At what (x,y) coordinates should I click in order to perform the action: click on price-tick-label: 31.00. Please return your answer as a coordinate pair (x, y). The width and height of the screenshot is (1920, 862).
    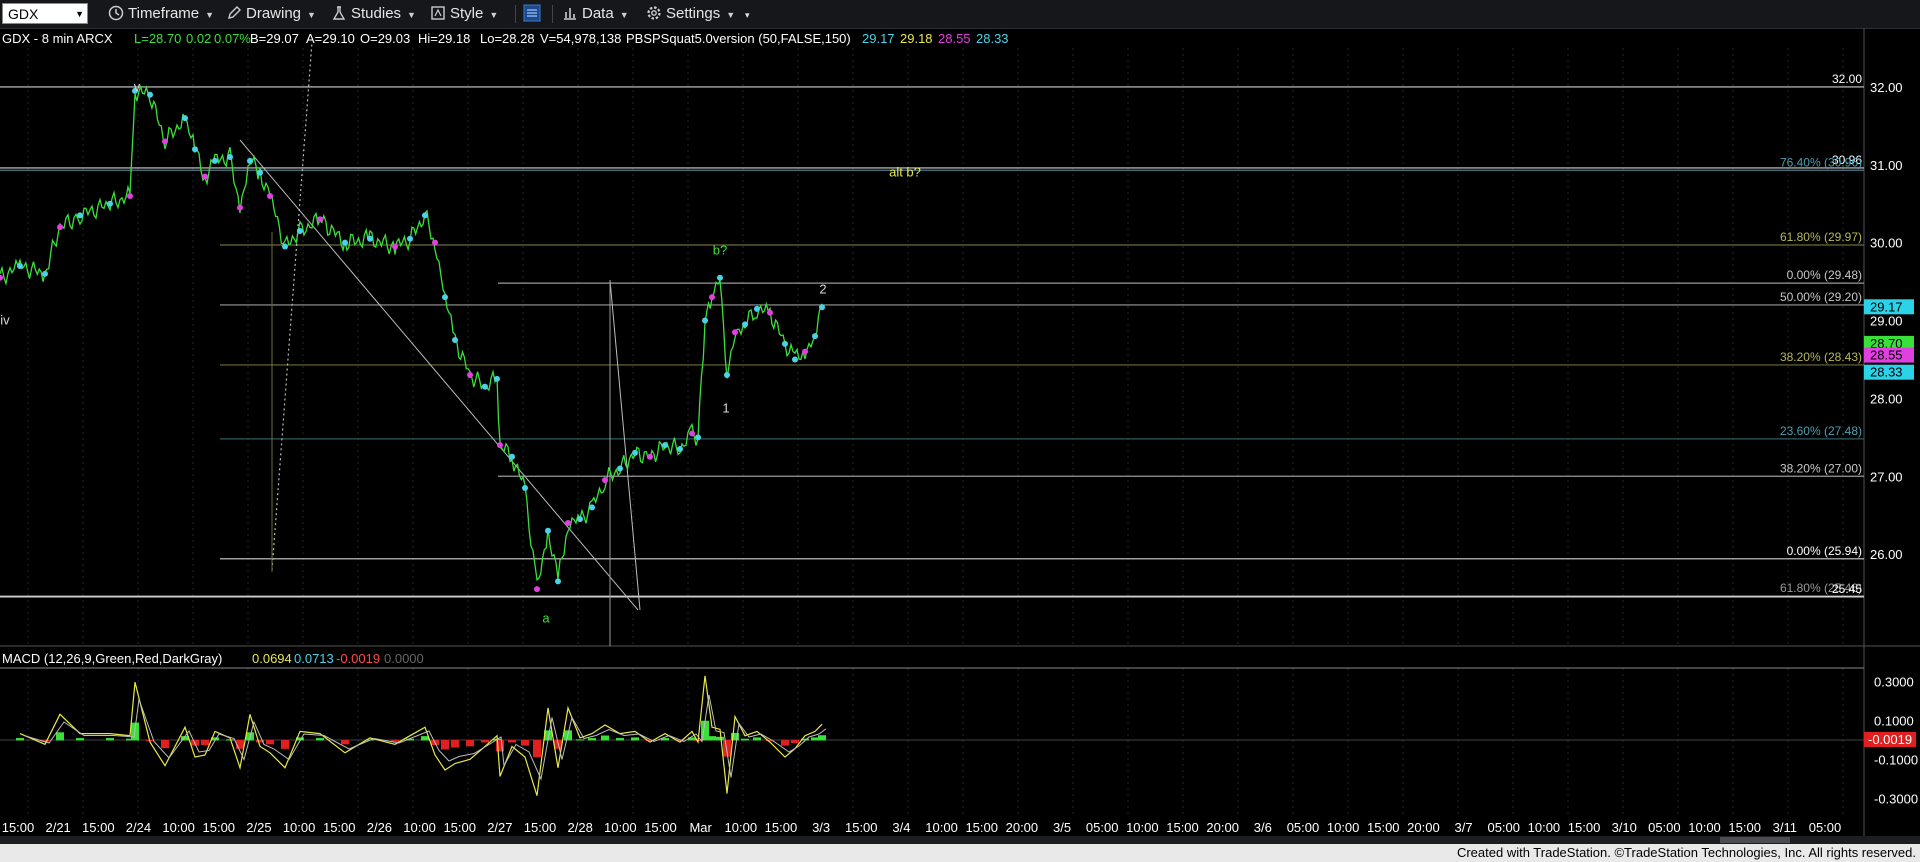
    Looking at the image, I should click on (1886, 165).